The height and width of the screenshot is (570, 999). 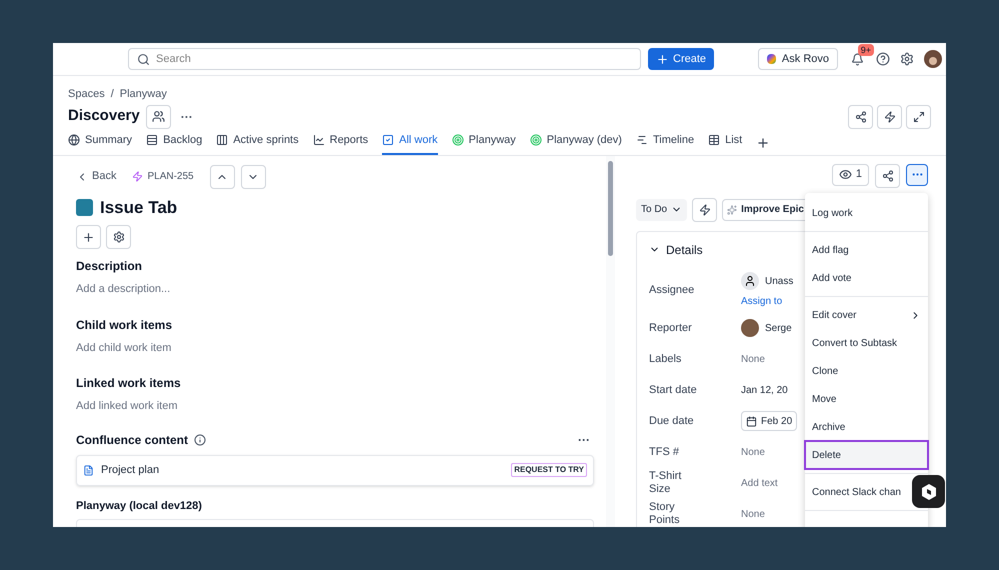 I want to click on menu-item: Convert to Subtask, so click(x=854, y=343).